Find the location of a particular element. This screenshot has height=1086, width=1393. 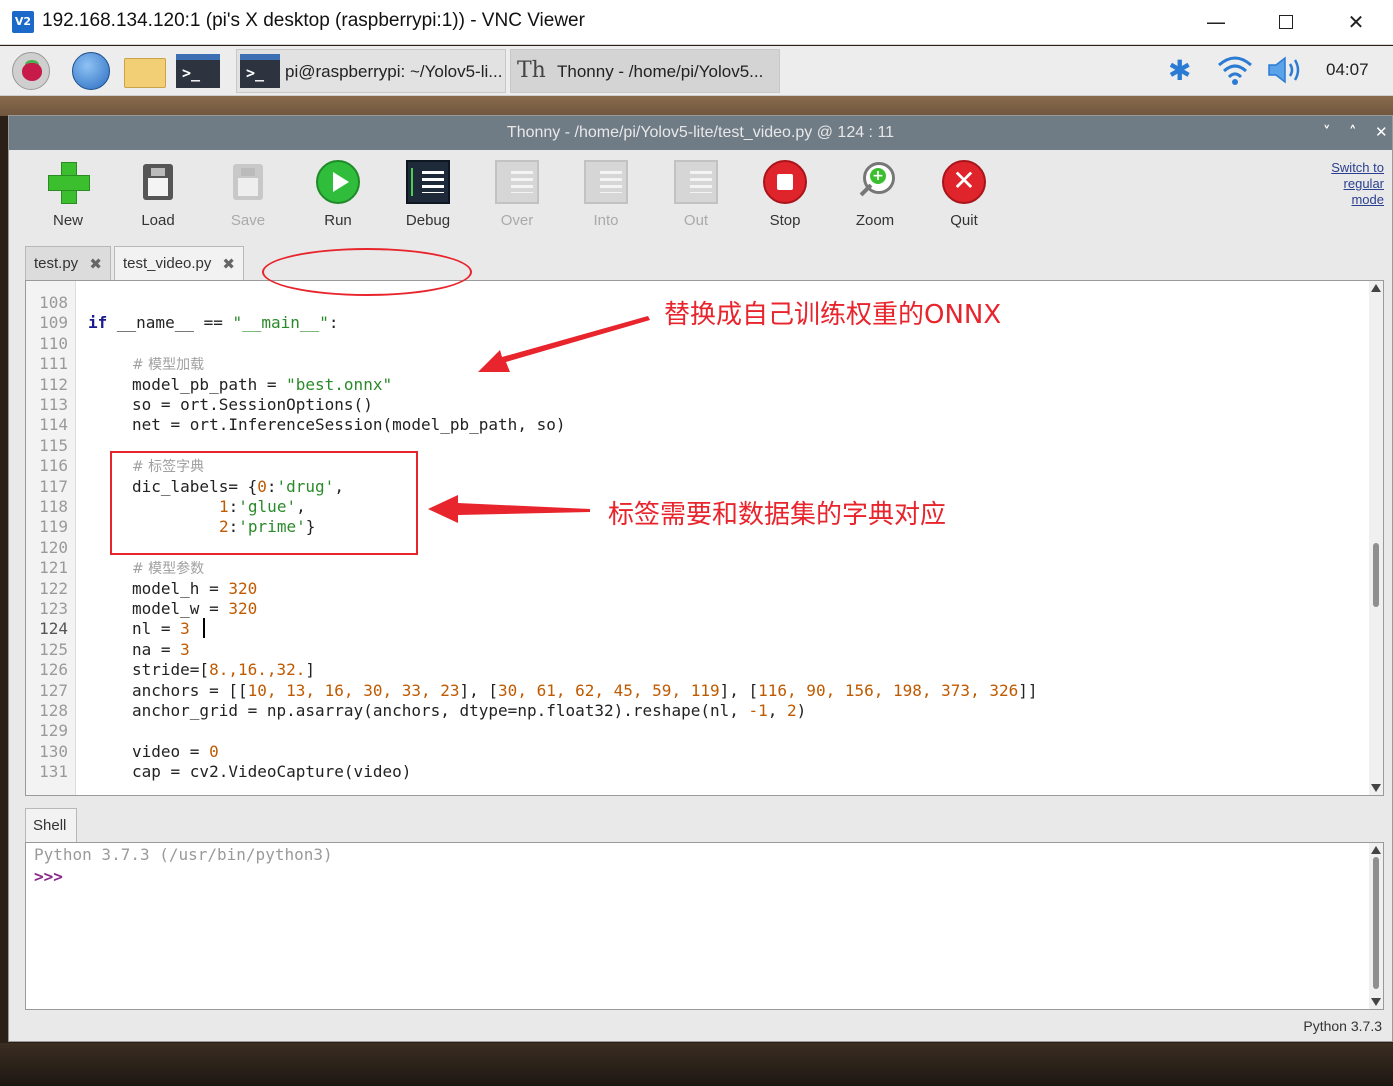

web-browser-launcher is located at coordinates (92, 71).